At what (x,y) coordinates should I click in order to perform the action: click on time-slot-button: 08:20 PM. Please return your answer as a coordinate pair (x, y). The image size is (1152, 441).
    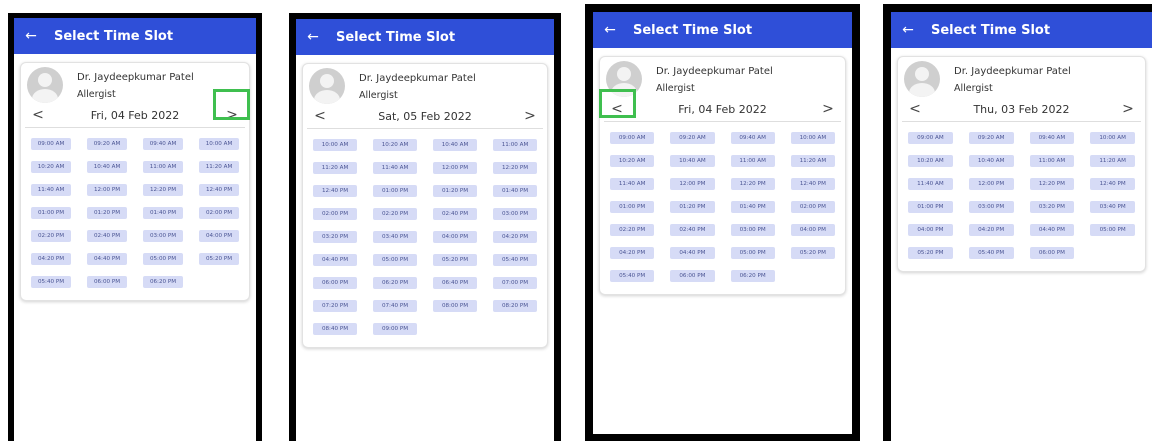
    Looking at the image, I should click on (515, 306).